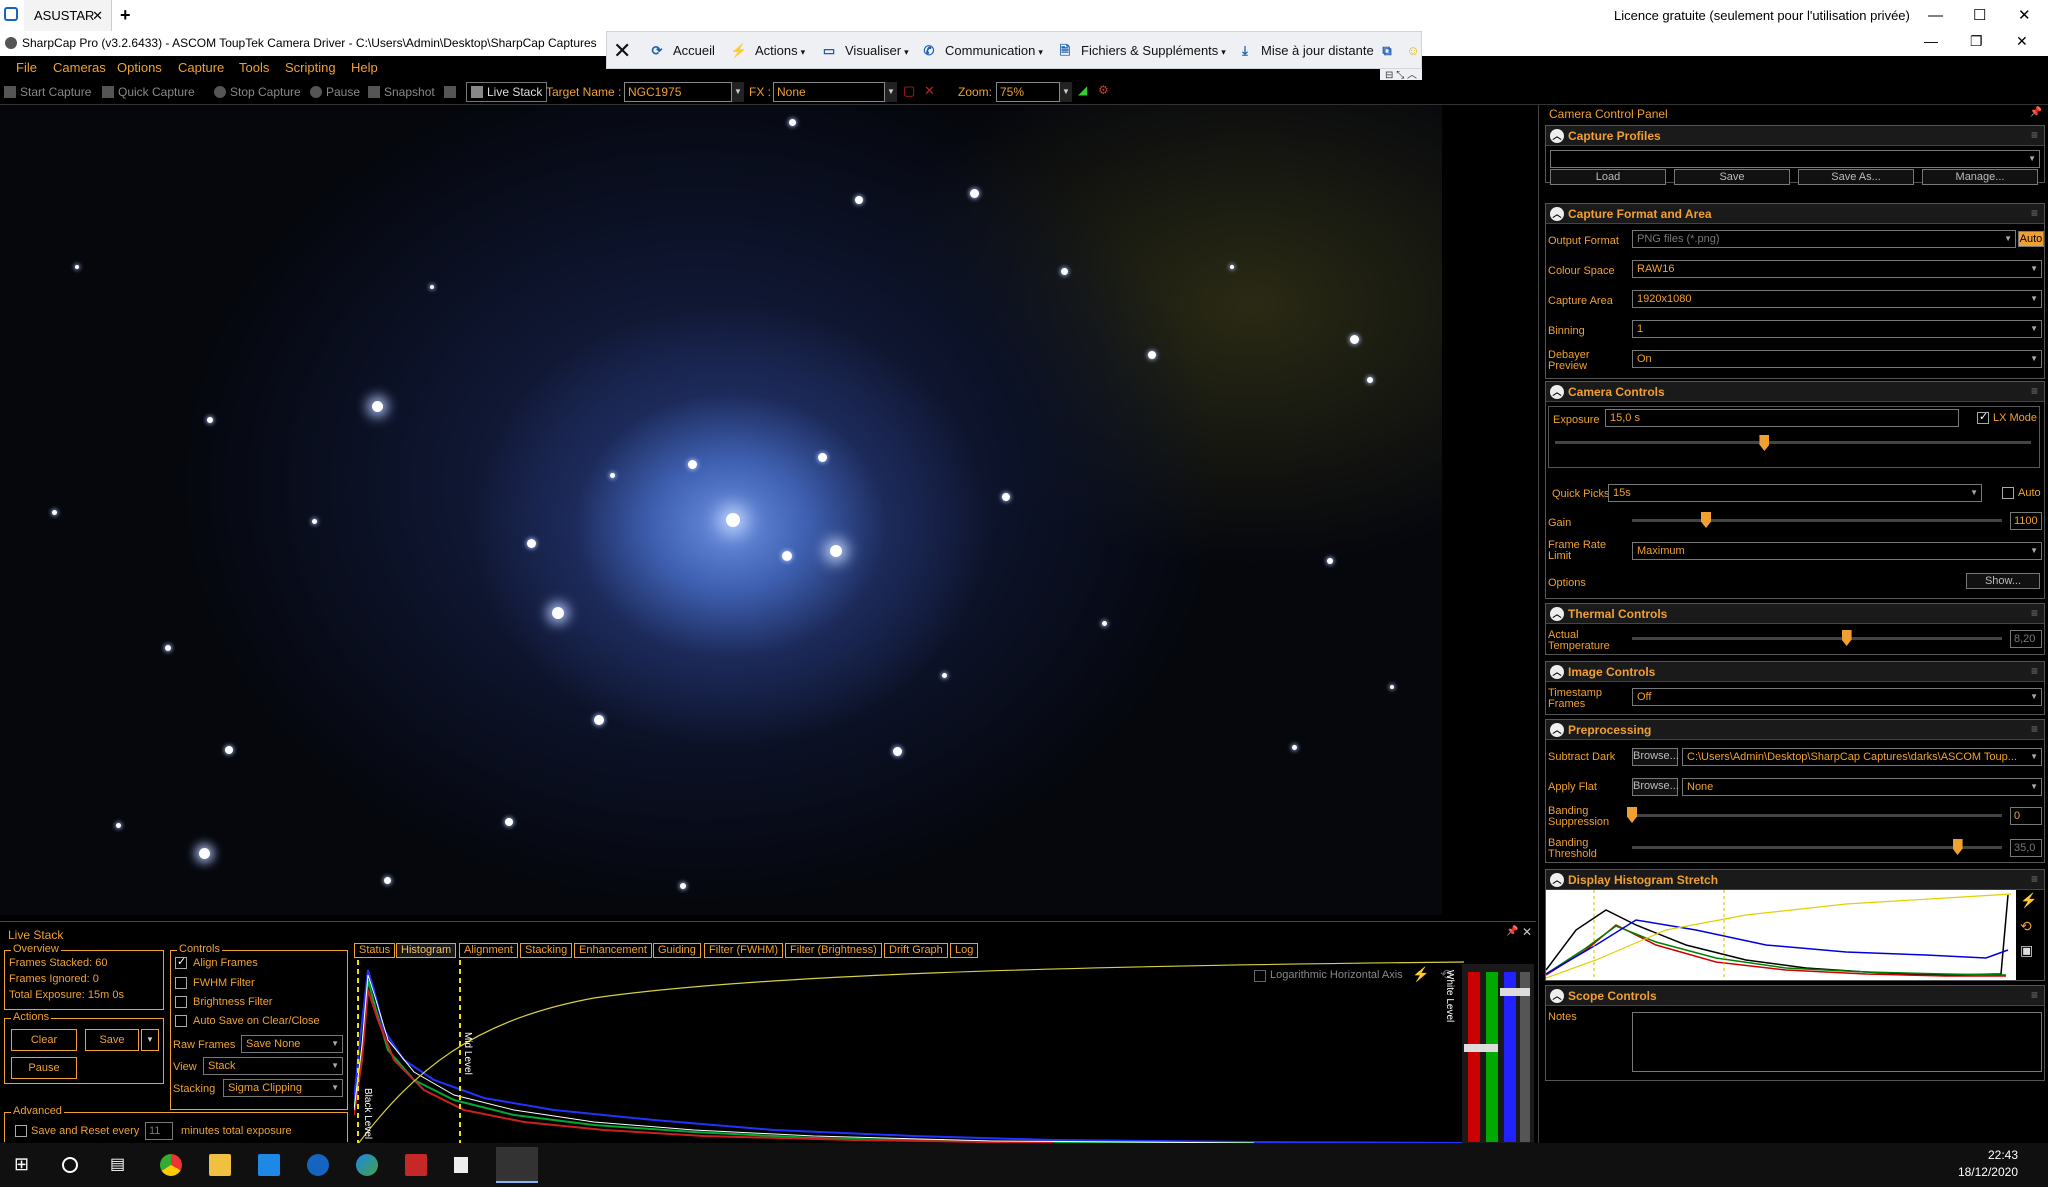  What do you see at coordinates (171, 1165) in the screenshot?
I see `chrome-icon` at bounding box center [171, 1165].